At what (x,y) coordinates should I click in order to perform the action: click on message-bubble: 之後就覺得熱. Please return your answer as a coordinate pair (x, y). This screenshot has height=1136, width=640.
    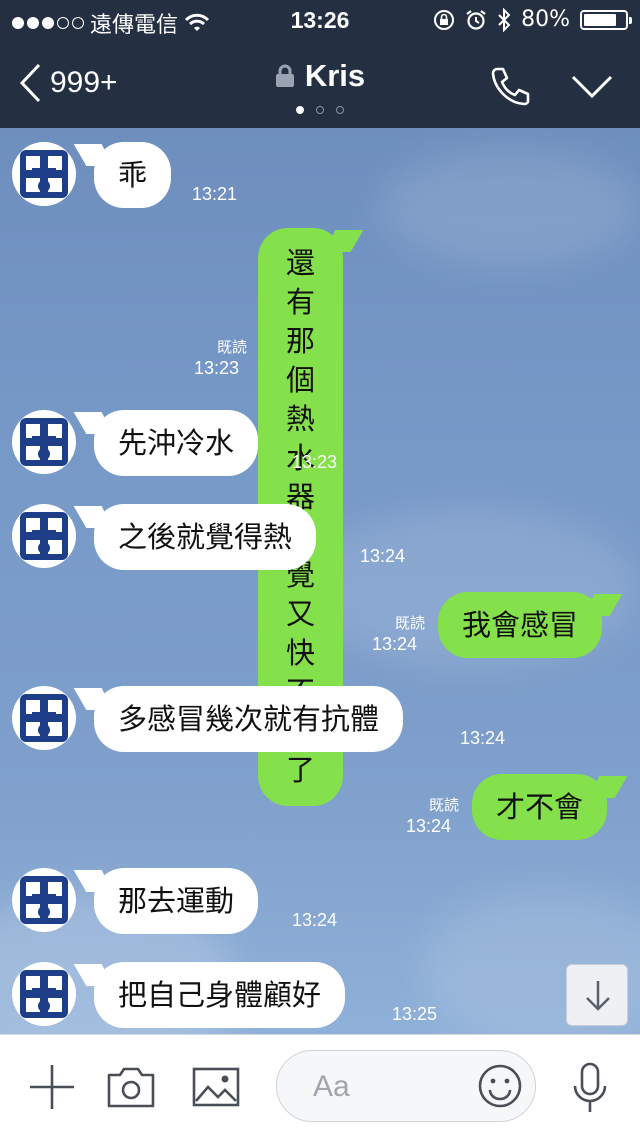
    Looking at the image, I should click on (205, 537).